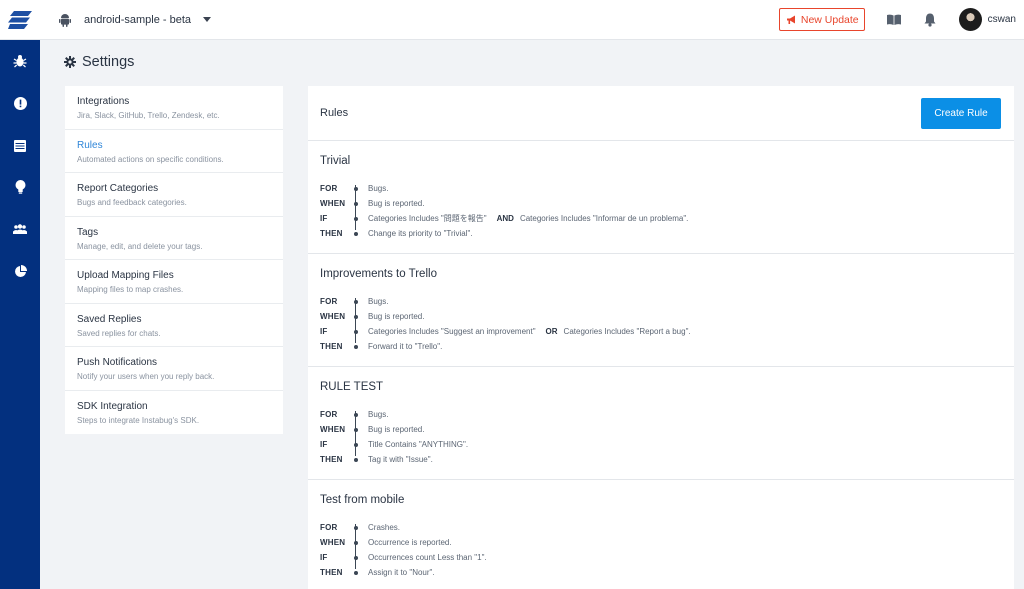 The image size is (1024, 589). Describe the element at coordinates (661, 233) in the screenshot. I see `rule-clause-then: THEN Change its priority to "Trivial".` at that location.